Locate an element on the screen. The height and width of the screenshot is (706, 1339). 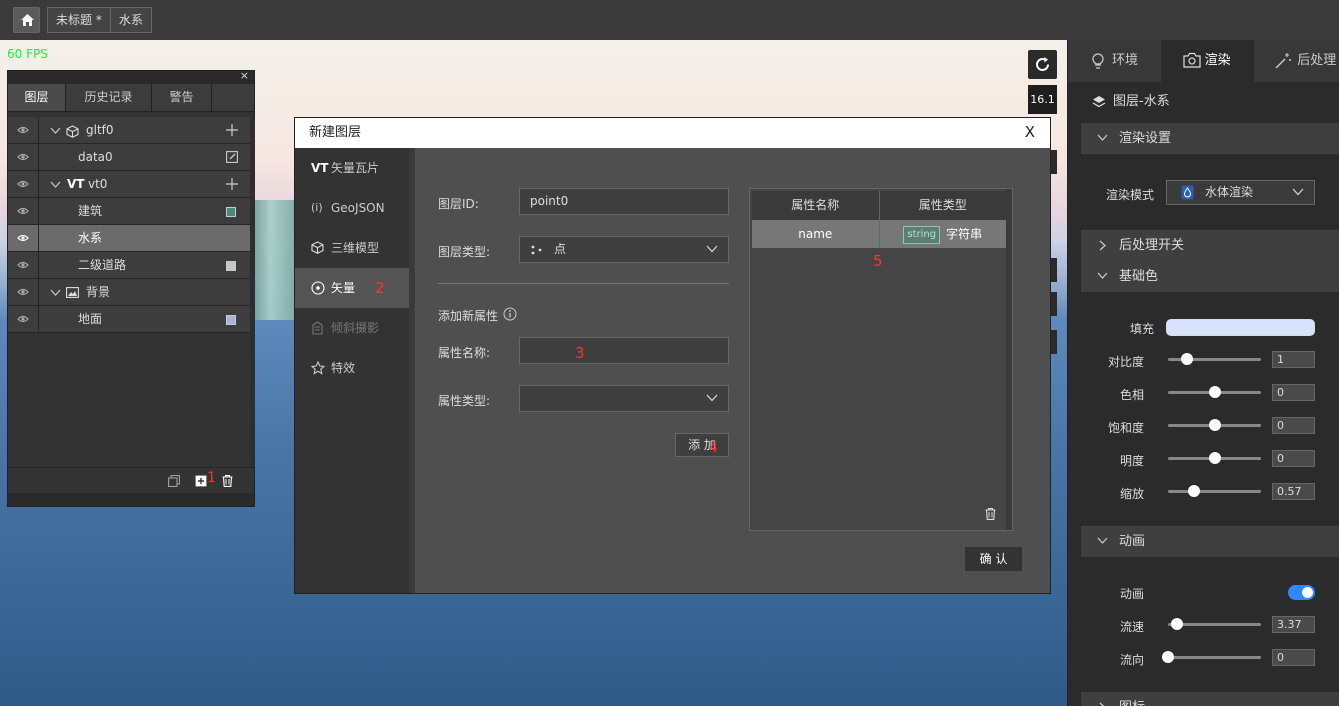
flow-direction-value: 0 is located at coordinates (1293, 657).